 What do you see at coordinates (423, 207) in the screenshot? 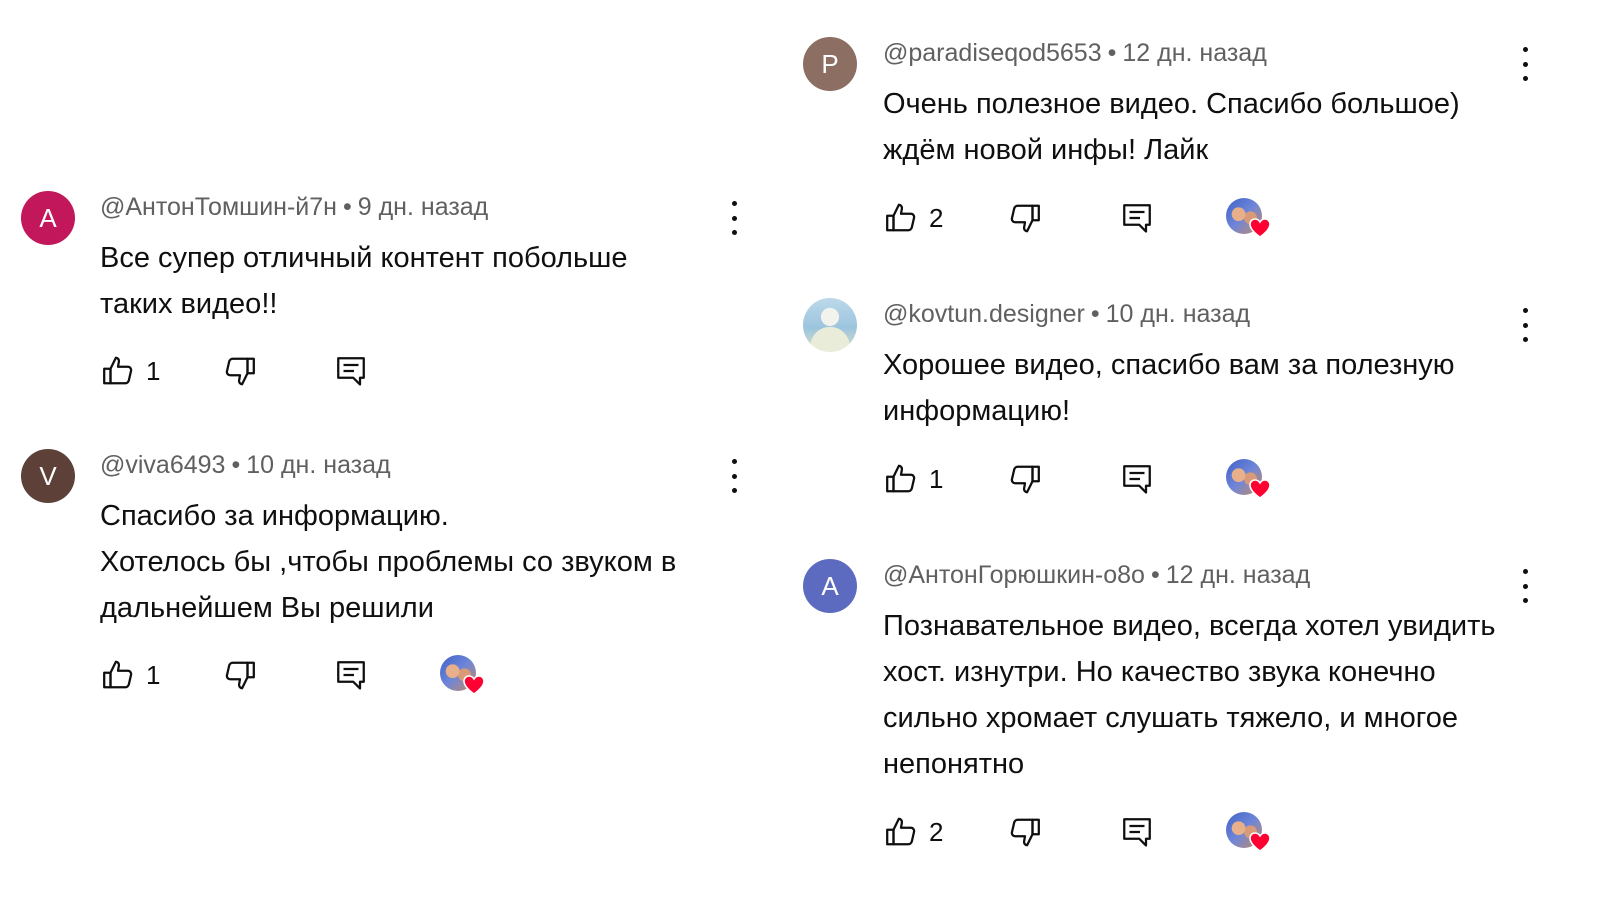
I see `comment-time: 9 дн. назад` at bounding box center [423, 207].